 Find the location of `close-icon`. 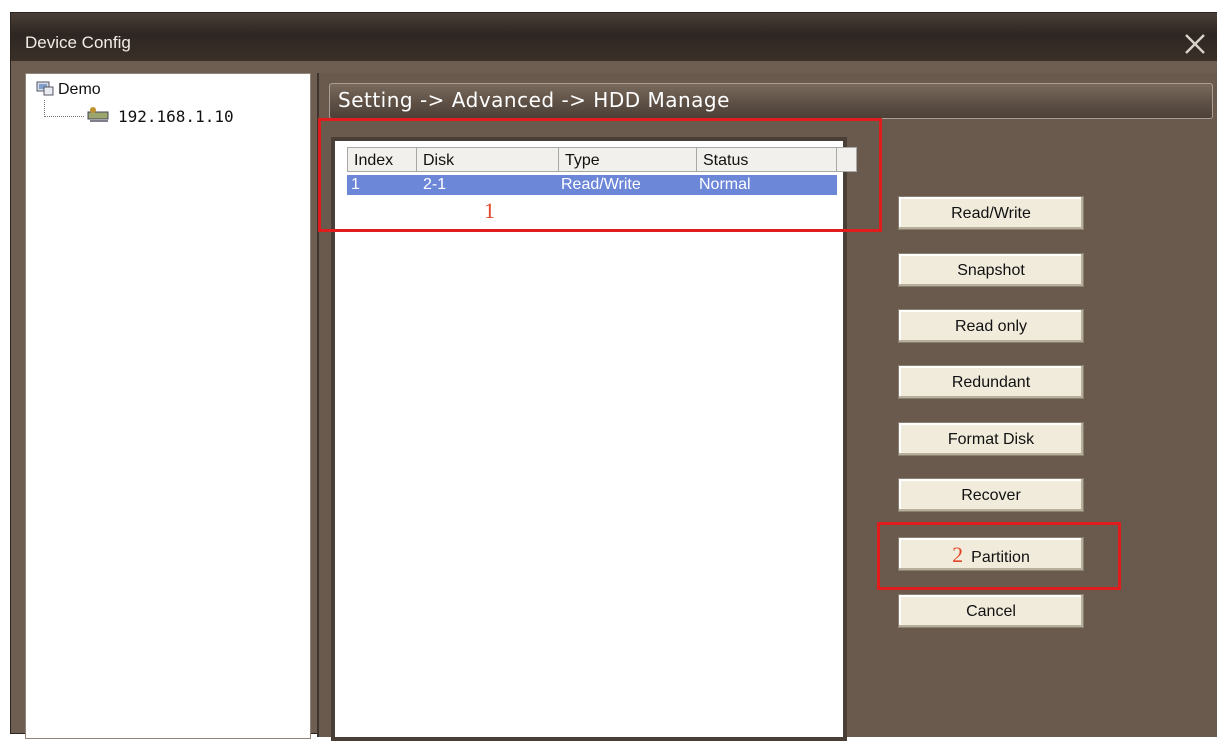

close-icon is located at coordinates (1195, 44).